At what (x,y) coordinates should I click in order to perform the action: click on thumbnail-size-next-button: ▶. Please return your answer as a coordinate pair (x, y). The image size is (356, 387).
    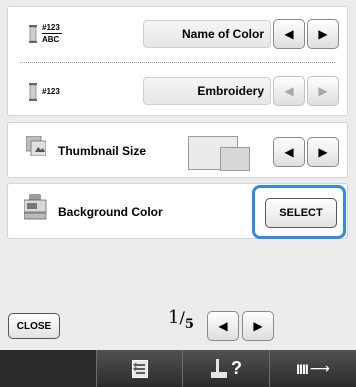
    Looking at the image, I should click on (323, 152).